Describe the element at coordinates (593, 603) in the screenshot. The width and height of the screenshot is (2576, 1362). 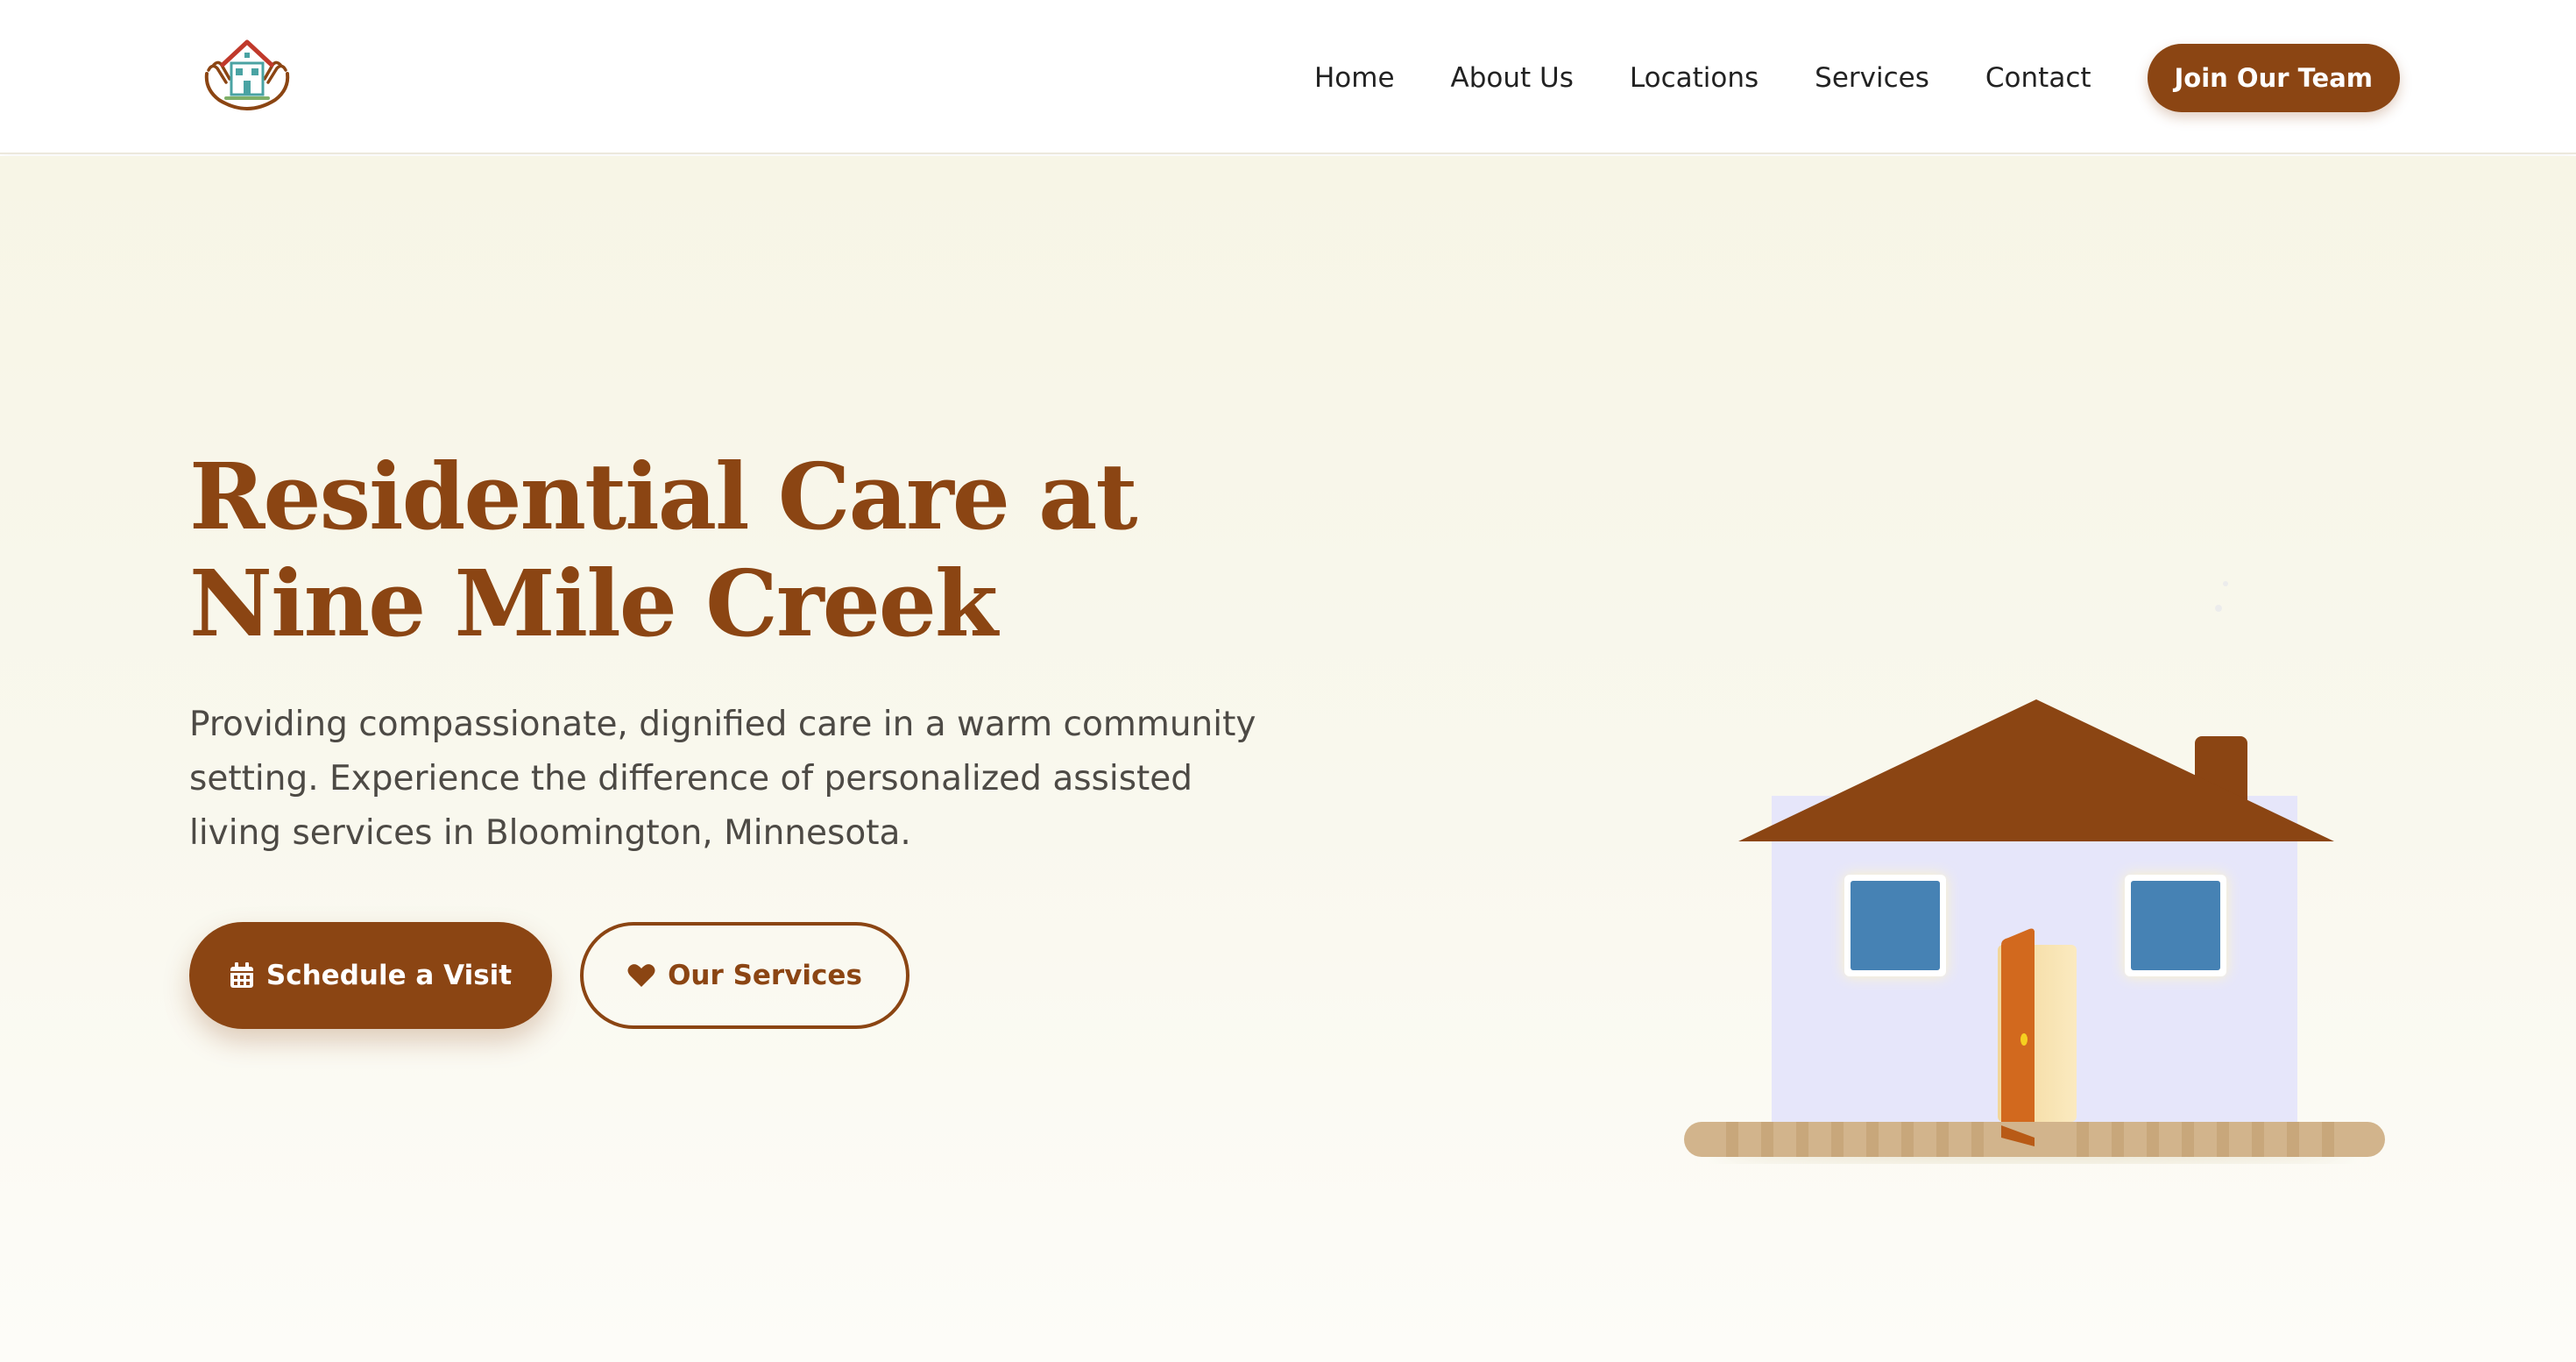
I see `hero-title-line-2: Nine Mile Creek` at that location.